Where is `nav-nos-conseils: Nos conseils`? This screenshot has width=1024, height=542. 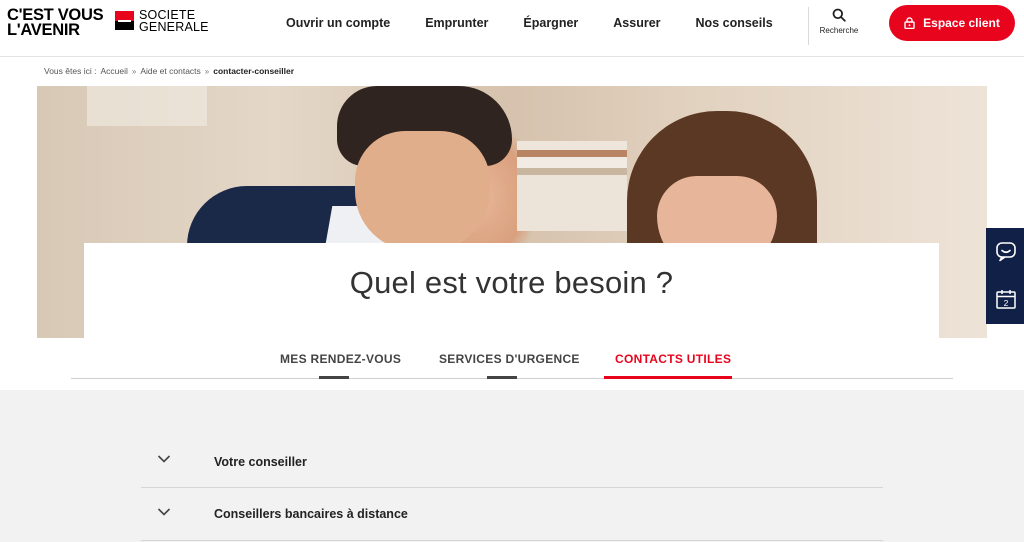 nav-nos-conseils: Nos conseils is located at coordinates (734, 23).